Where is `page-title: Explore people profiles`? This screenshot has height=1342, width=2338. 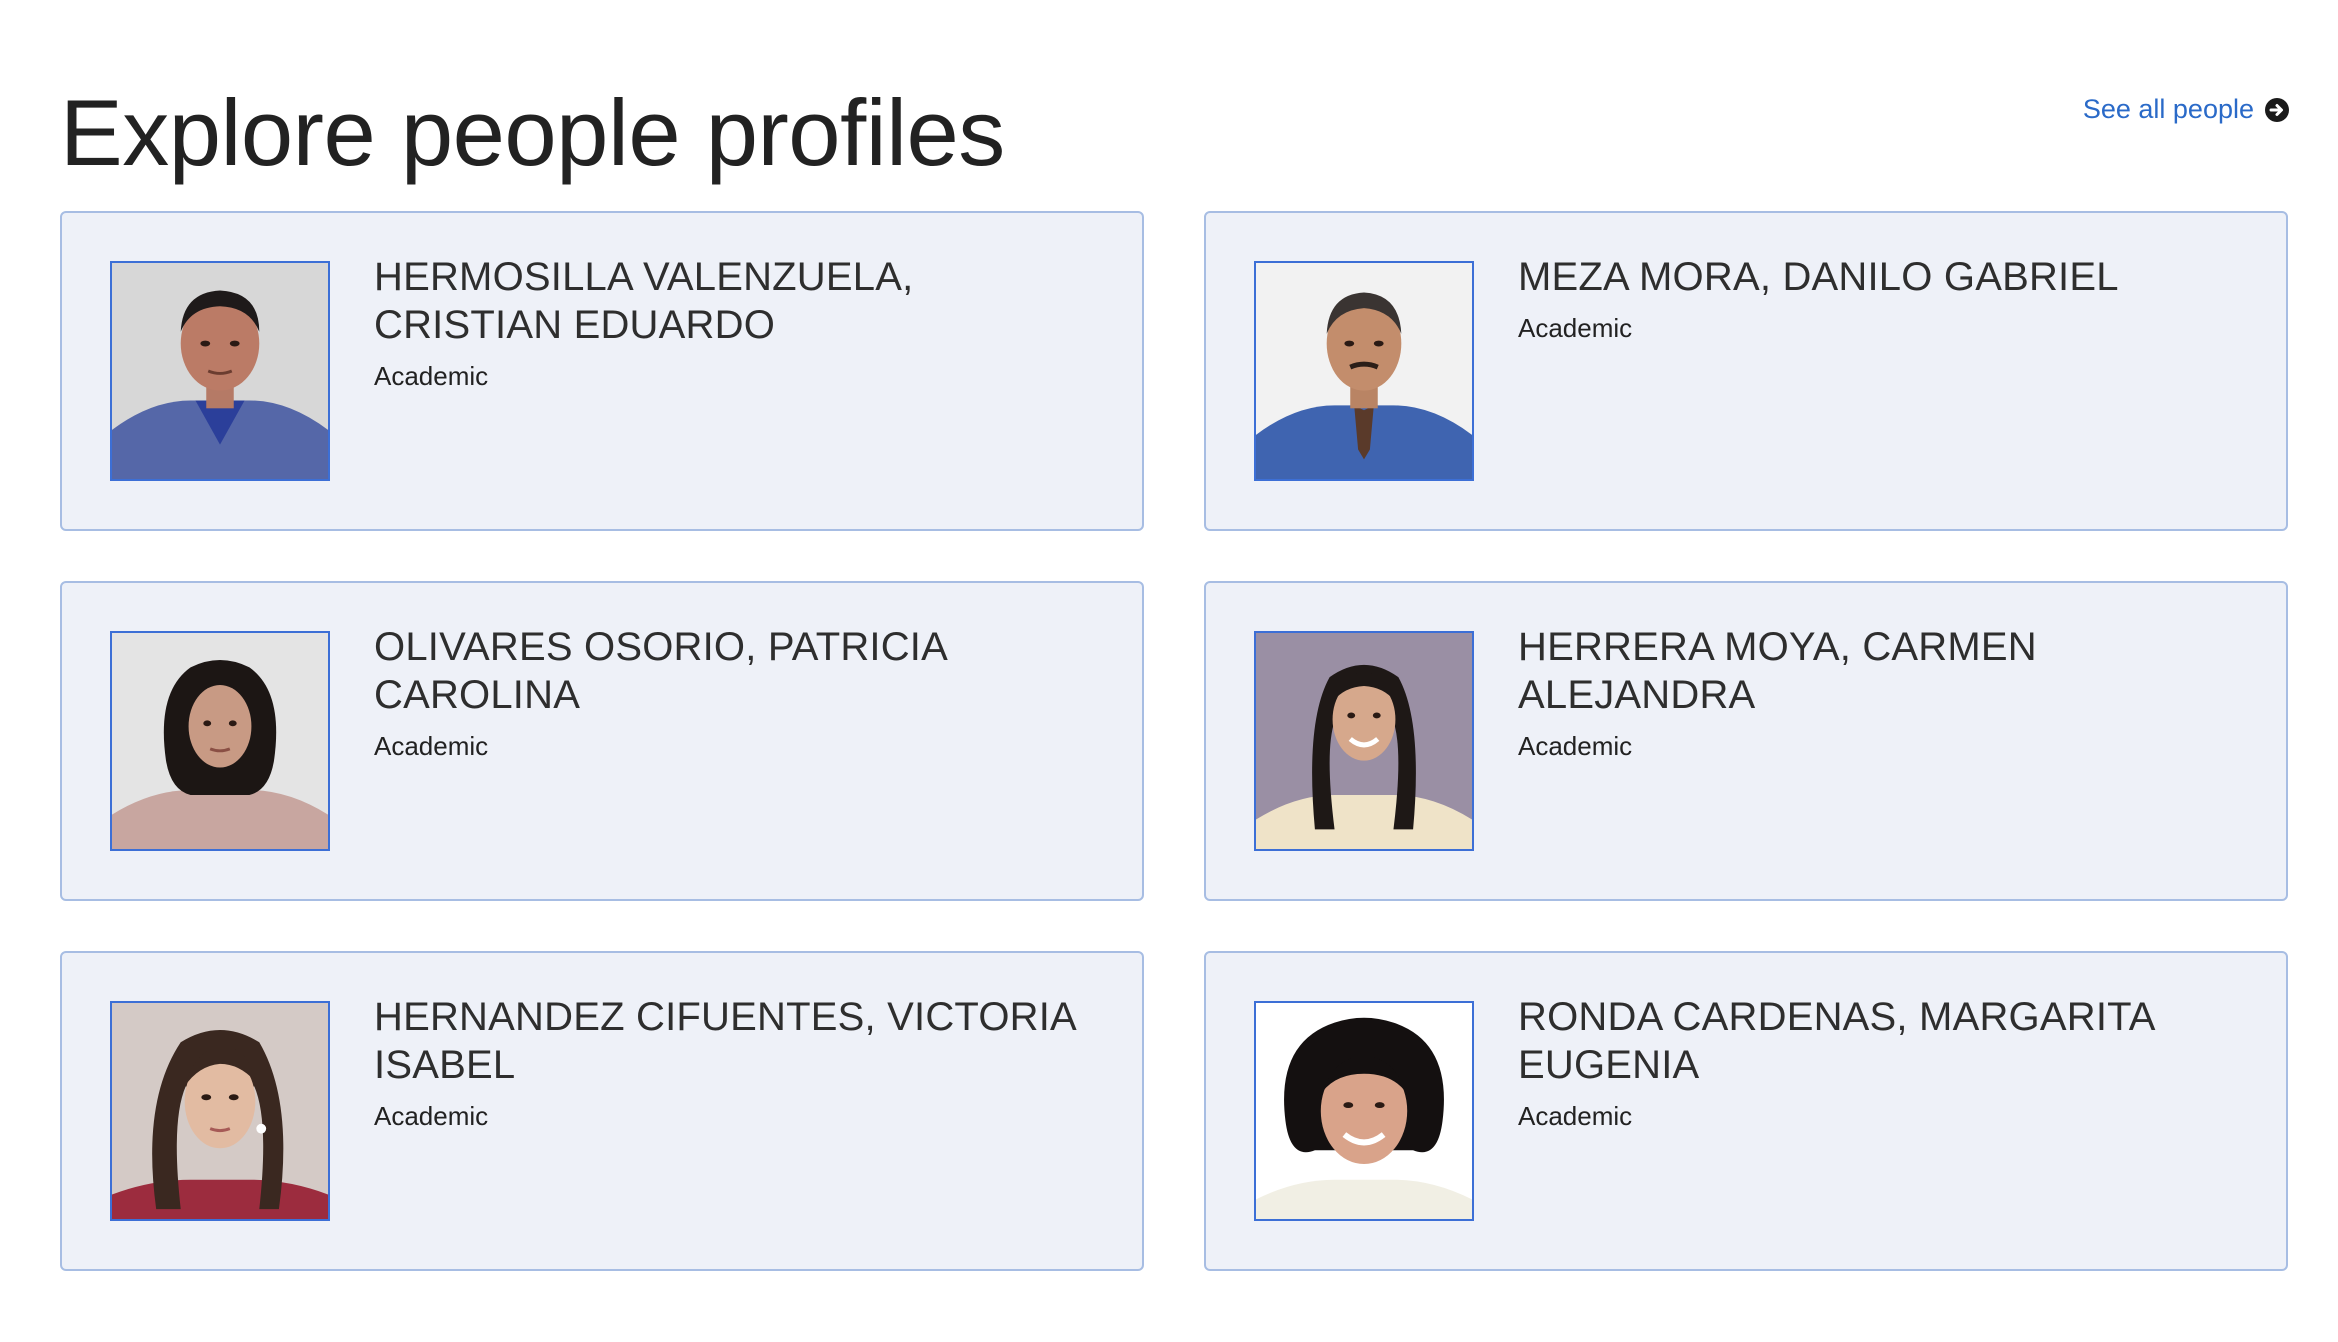 page-title: Explore people profiles is located at coordinates (532, 132).